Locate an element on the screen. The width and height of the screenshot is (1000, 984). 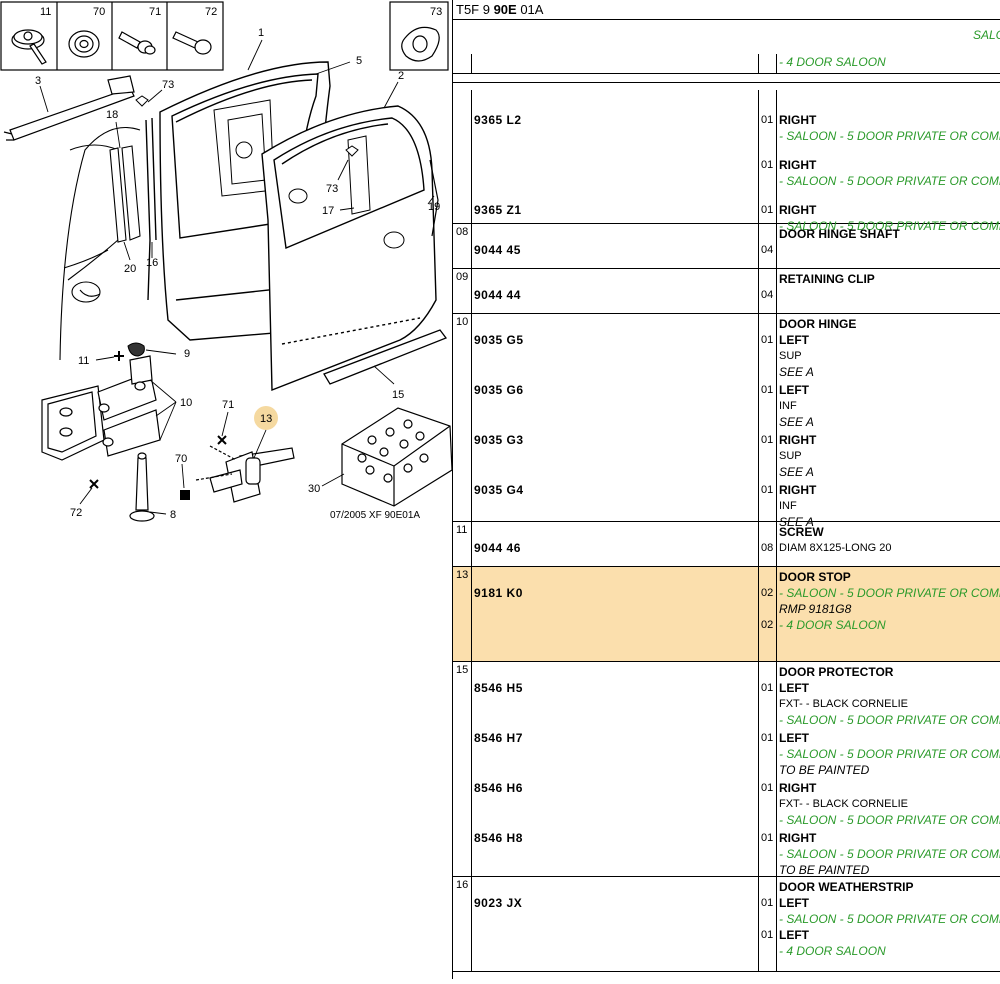
part-reference: 9035 G5 is located at coordinates (499, 340).